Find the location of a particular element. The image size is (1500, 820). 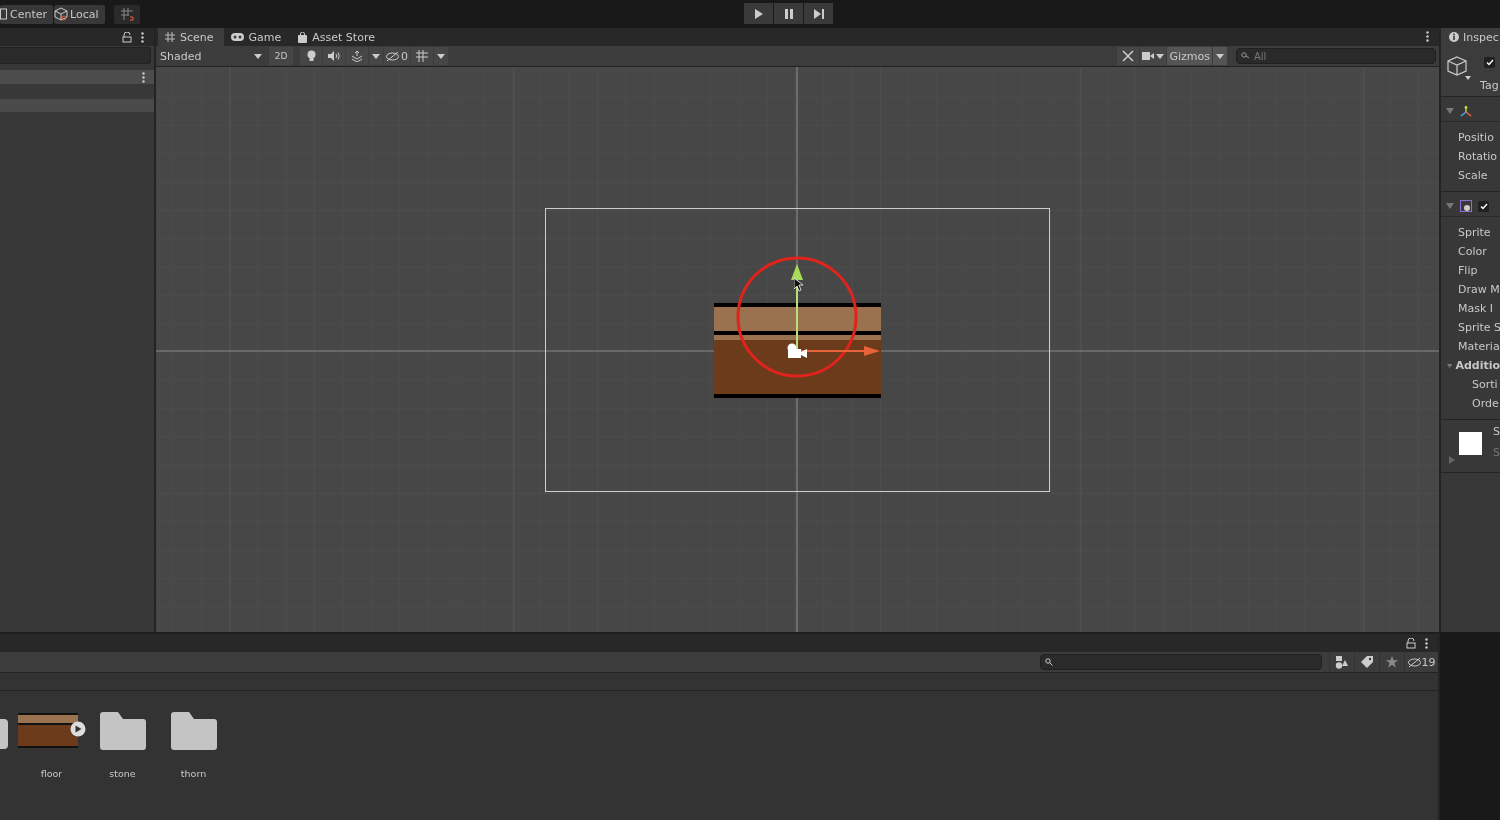

play-button is located at coordinates (758, 13).